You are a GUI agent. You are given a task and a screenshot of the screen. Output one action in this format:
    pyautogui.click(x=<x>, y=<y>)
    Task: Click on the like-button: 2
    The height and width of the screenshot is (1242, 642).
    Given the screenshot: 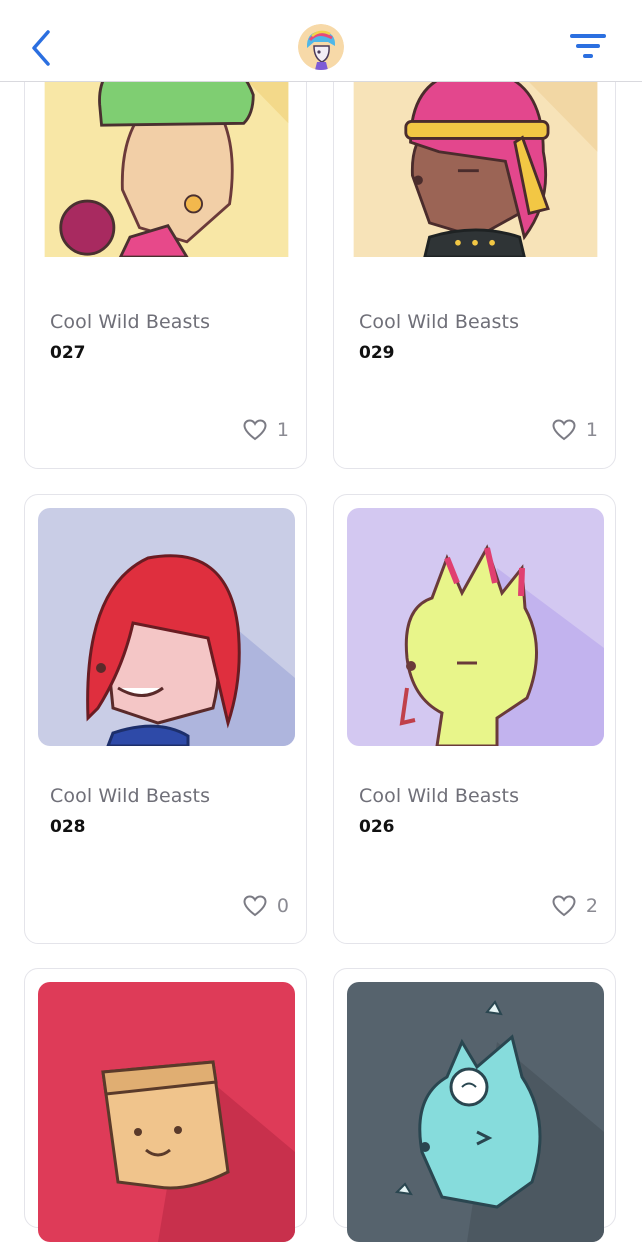 What is the action you would take?
    pyautogui.click(x=575, y=906)
    